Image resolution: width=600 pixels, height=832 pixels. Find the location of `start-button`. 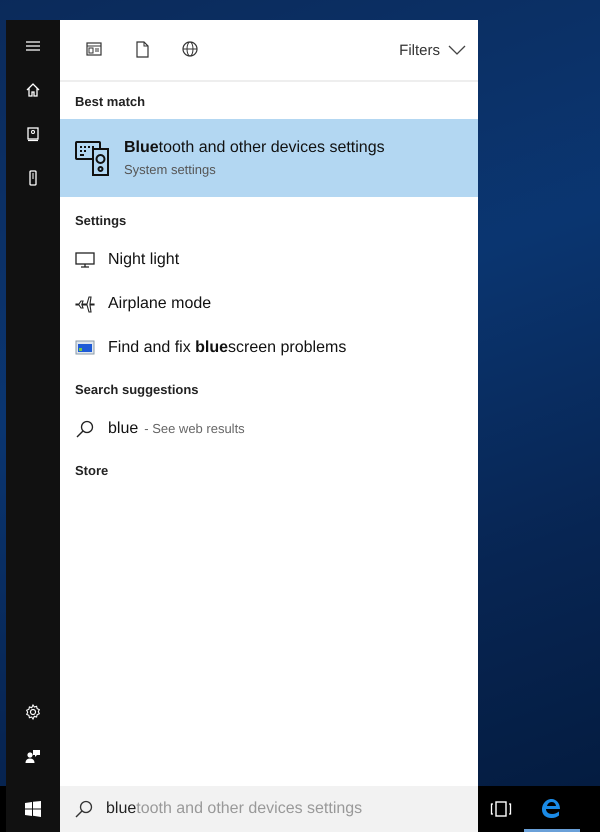

start-button is located at coordinates (33, 809).